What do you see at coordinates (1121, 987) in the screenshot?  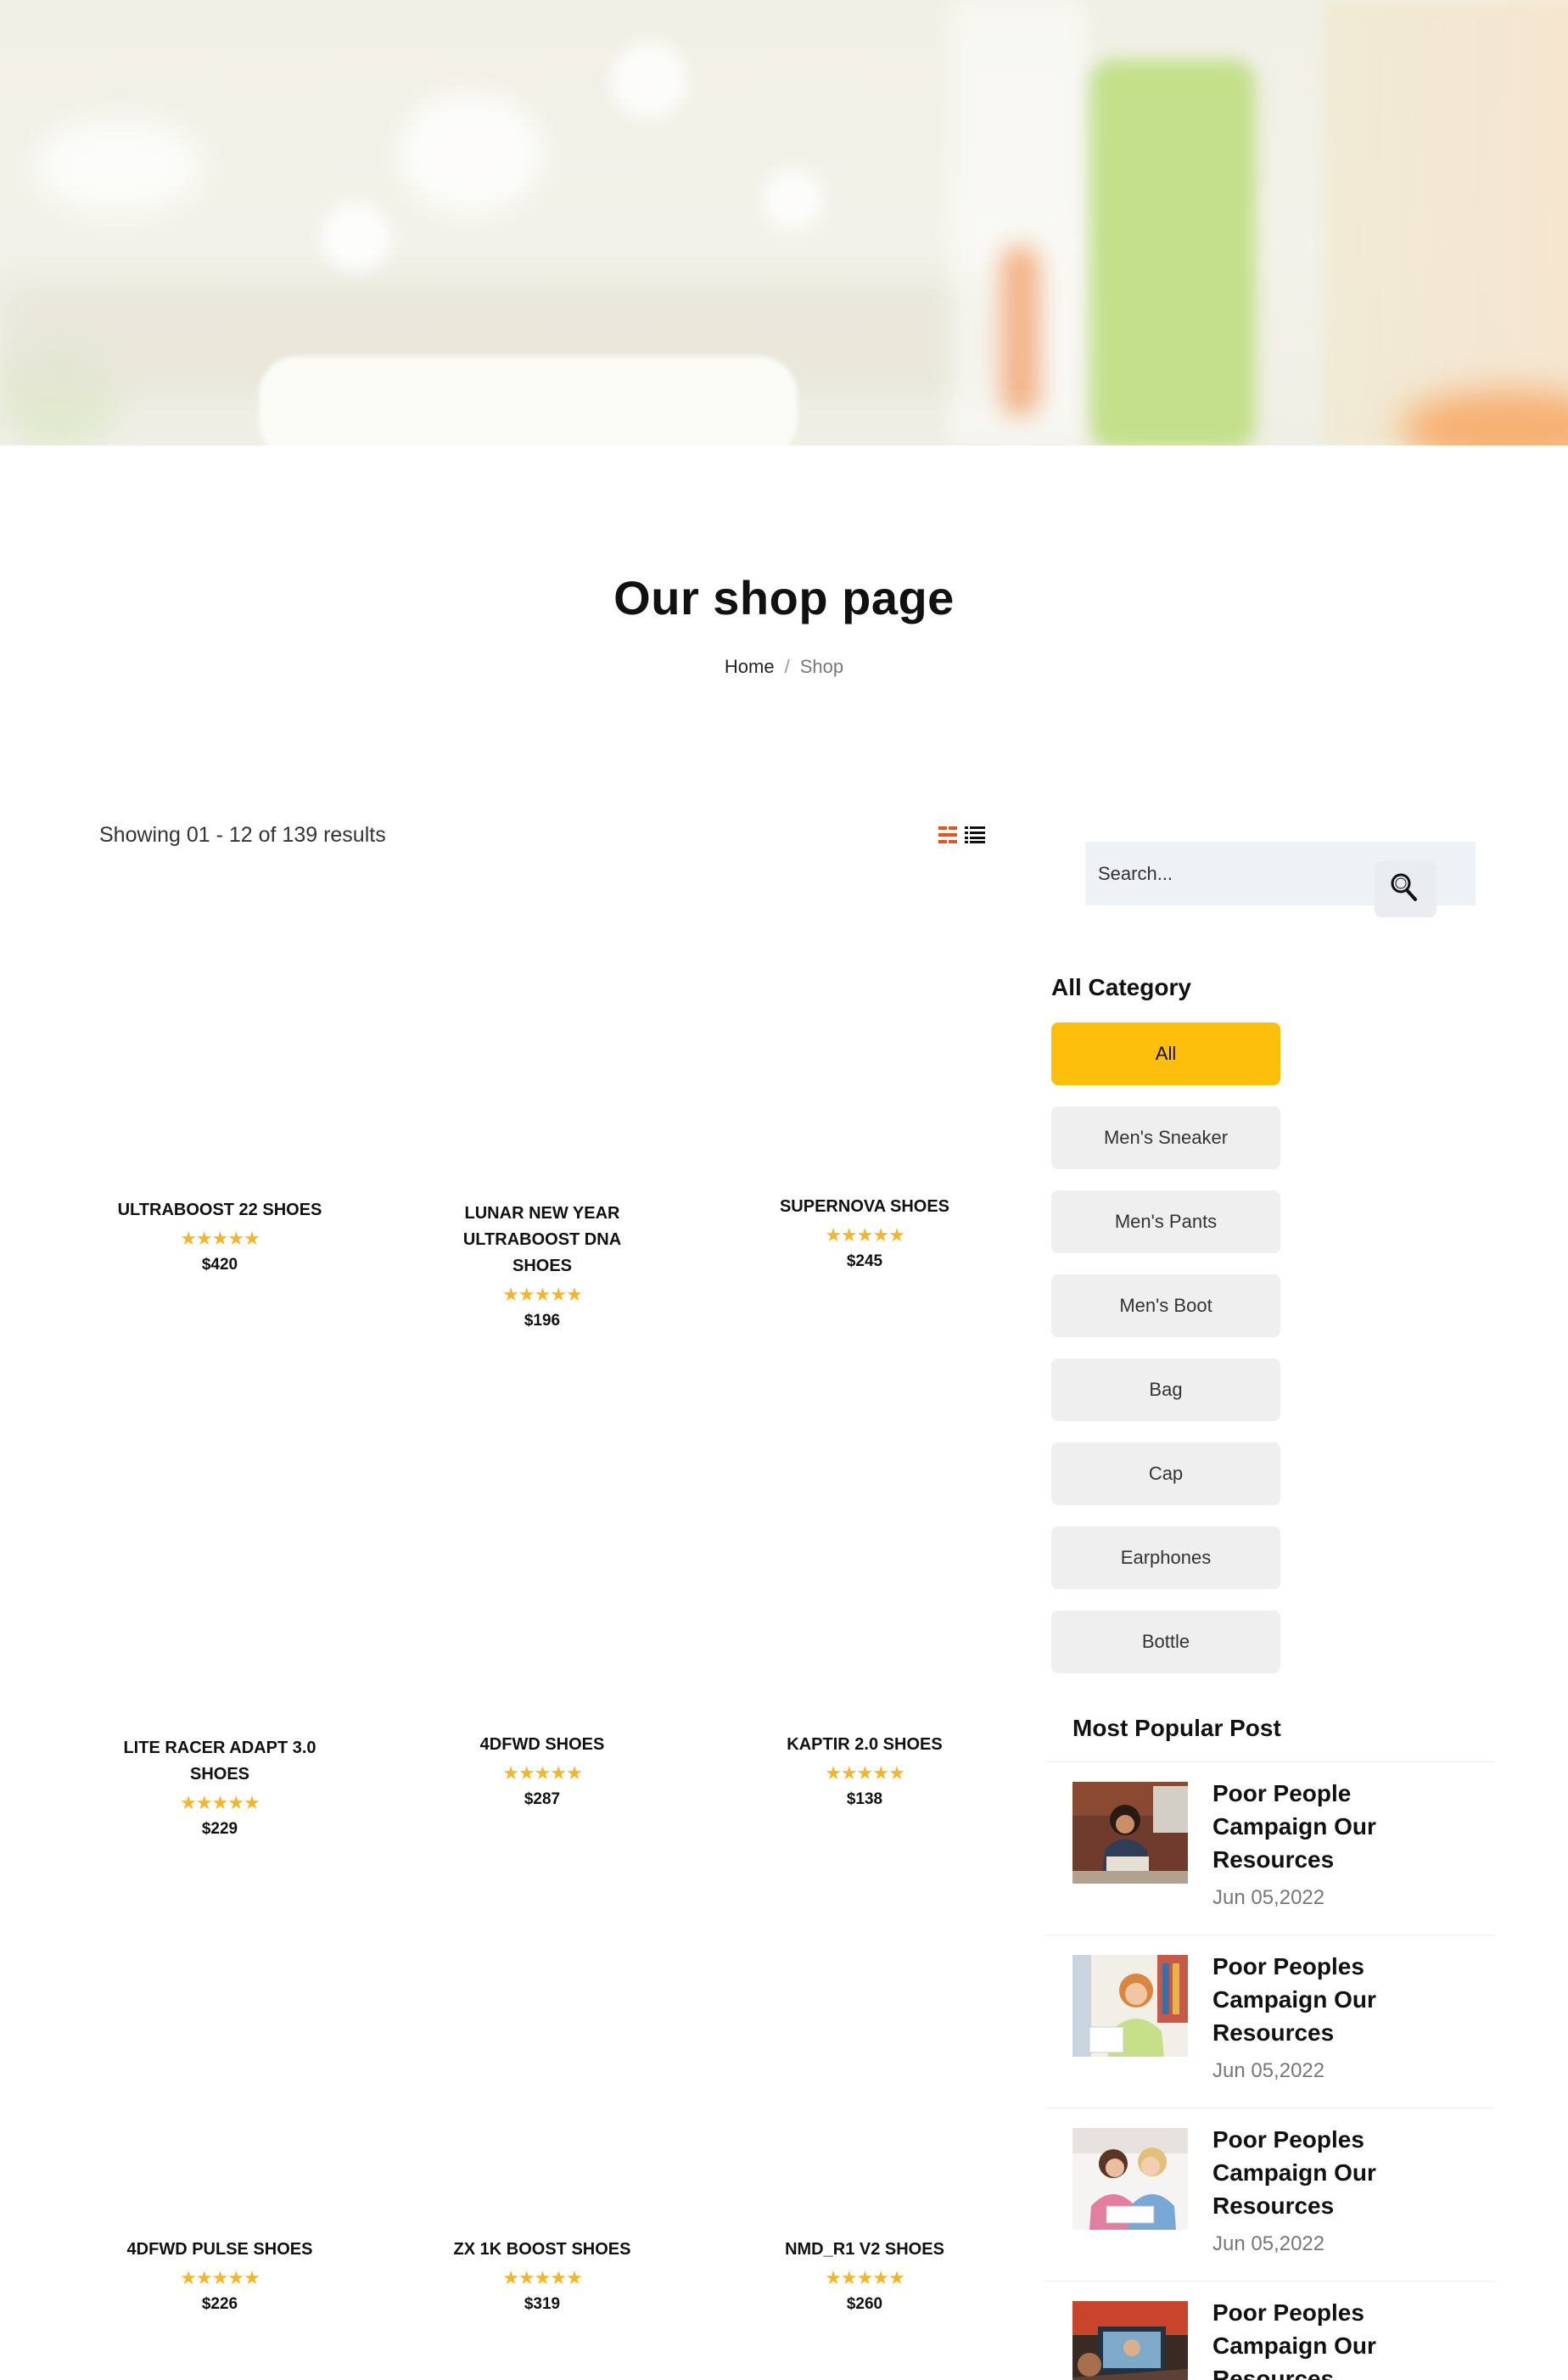 I see `category-title: All Category` at bounding box center [1121, 987].